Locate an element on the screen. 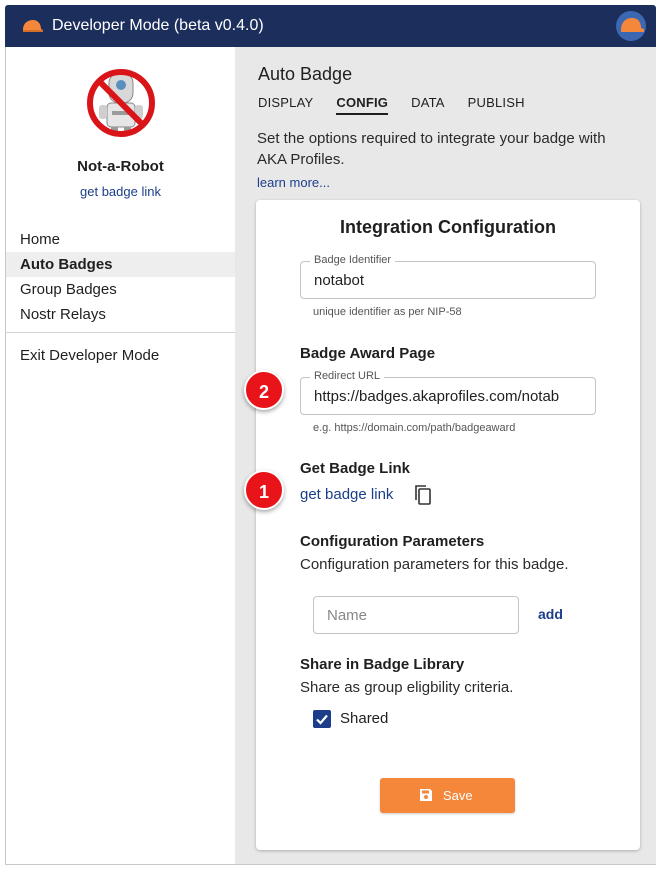 This screenshot has width=661, height=872. badge-identifier-helper: unique identifier as per NIP-58 is located at coordinates (387, 312).